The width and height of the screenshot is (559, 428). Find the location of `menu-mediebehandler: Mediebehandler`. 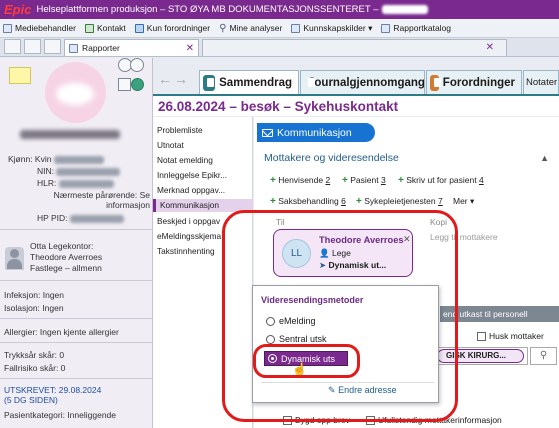

menu-mediebehandler: Mediebehandler is located at coordinates (39, 28).